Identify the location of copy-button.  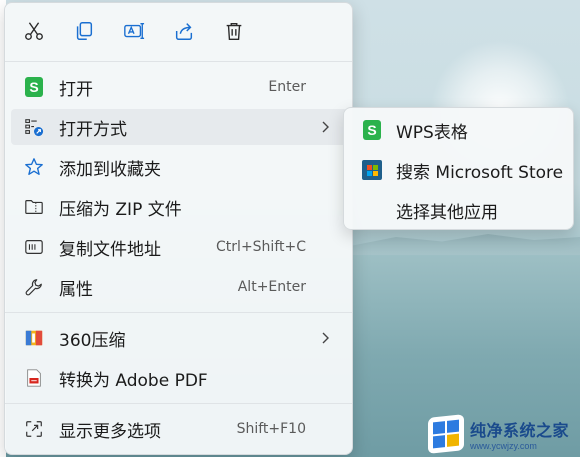
(84, 31).